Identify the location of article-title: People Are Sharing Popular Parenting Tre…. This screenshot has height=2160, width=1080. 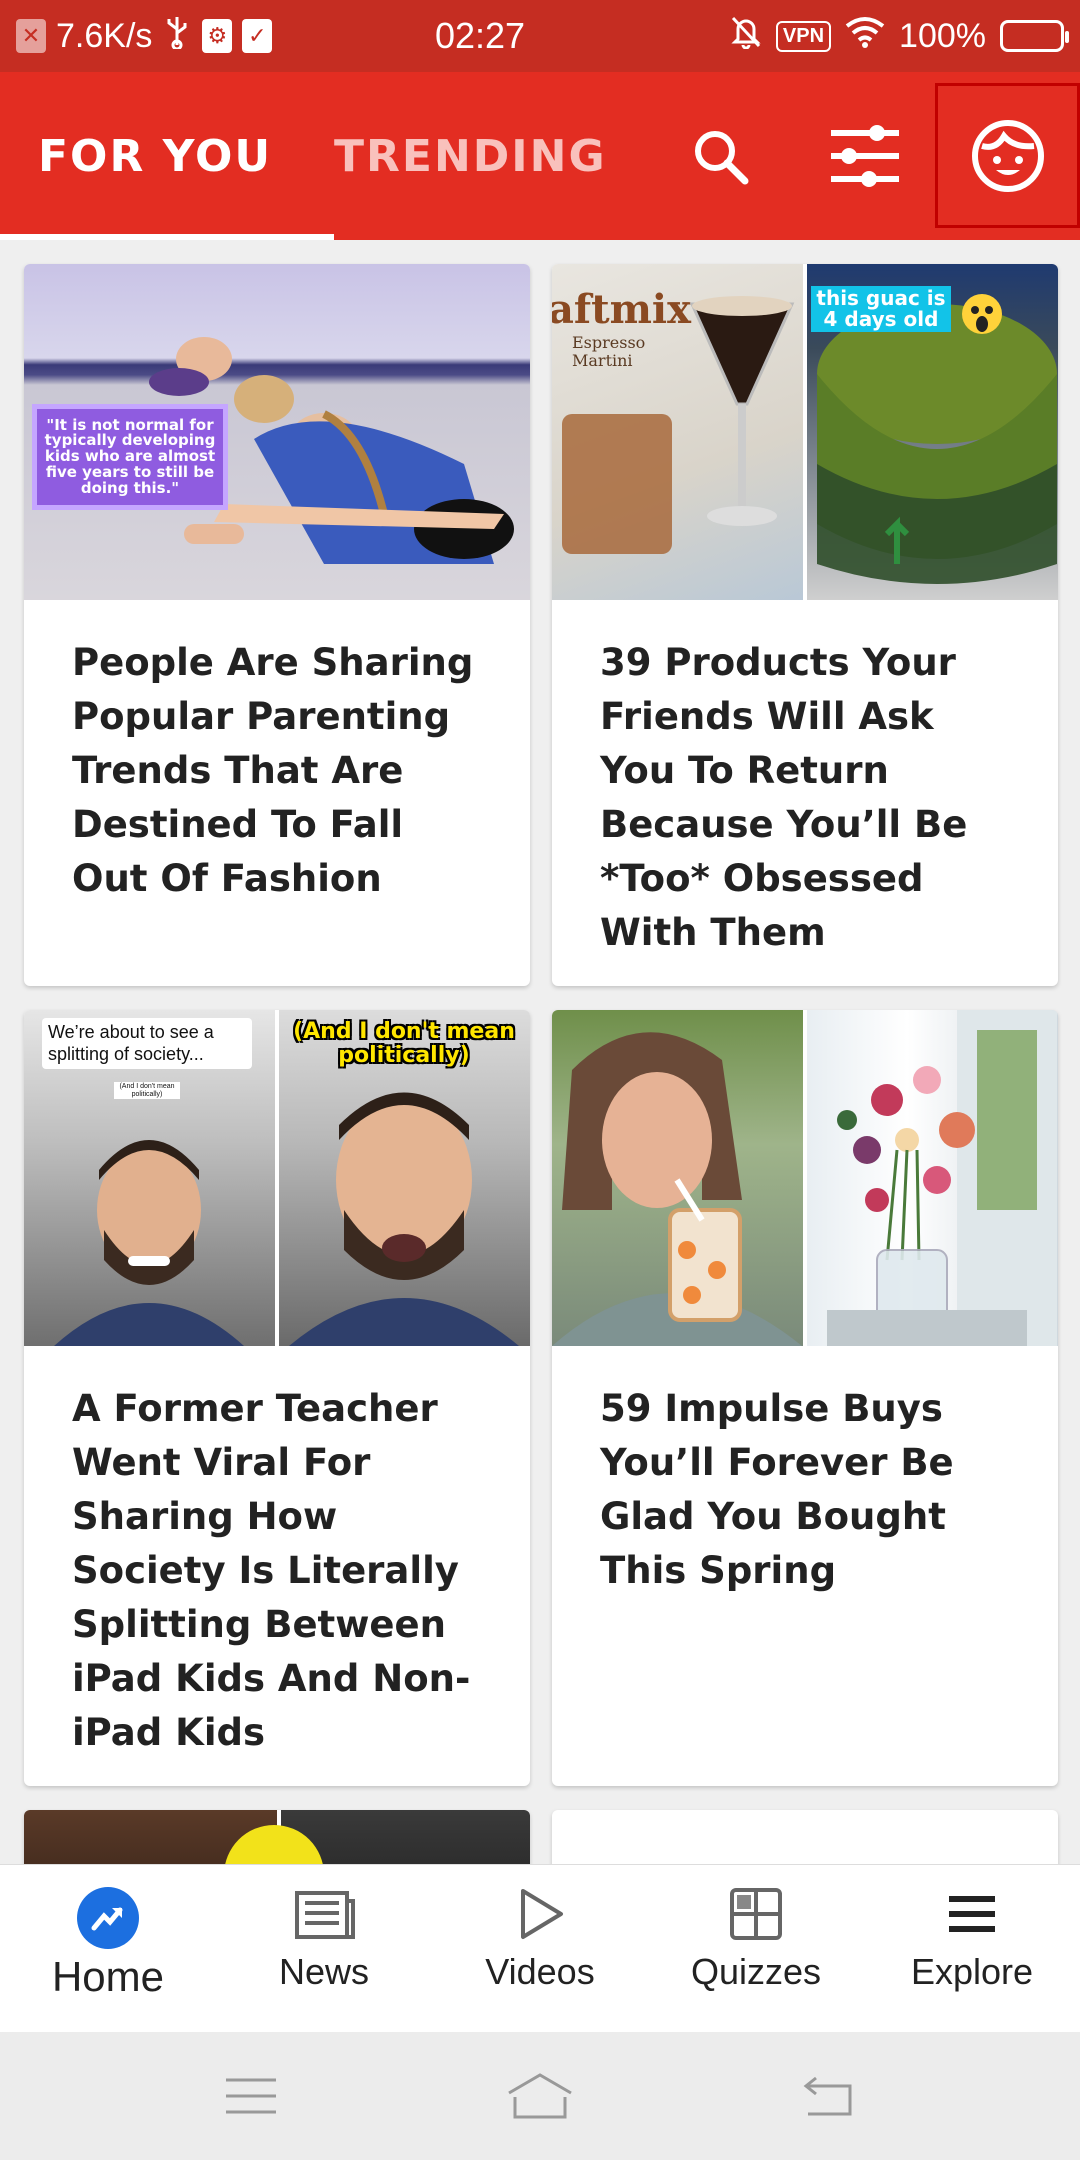
(277, 753).